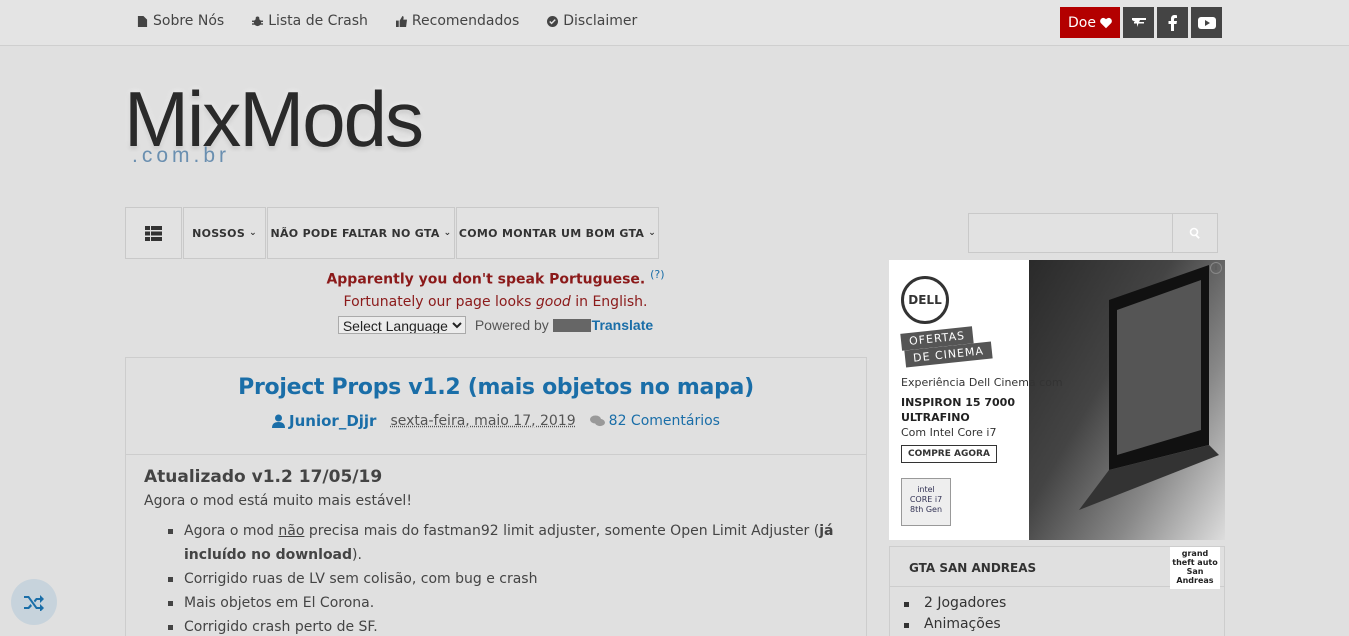  I want to click on ad-experience-text: Experiência Dell Cinema com, so click(982, 382).